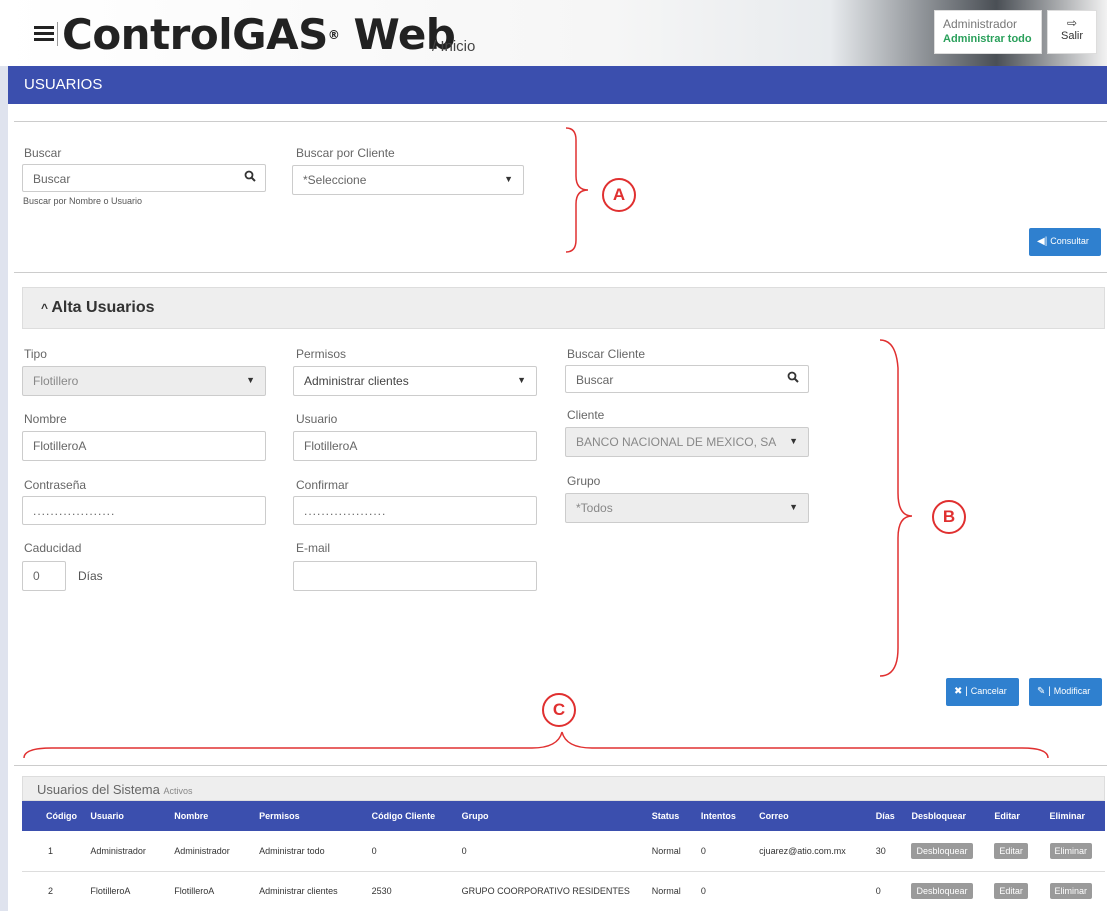  What do you see at coordinates (687, 379) in the screenshot?
I see `buscar-cliente-input: Buscar` at bounding box center [687, 379].